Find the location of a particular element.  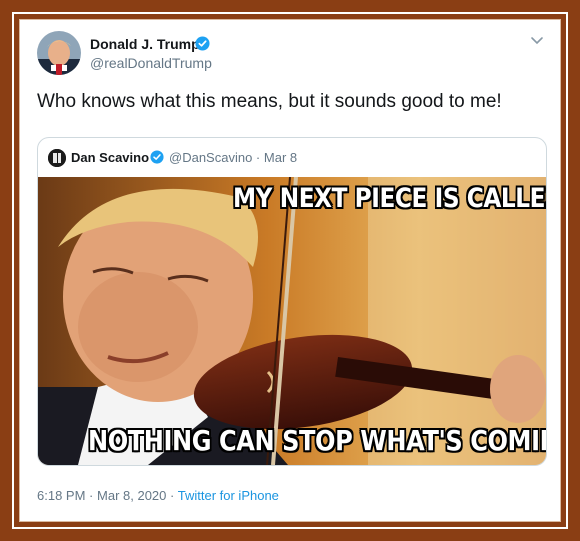

tweet-time: 6:18 PM is located at coordinates (61, 495).